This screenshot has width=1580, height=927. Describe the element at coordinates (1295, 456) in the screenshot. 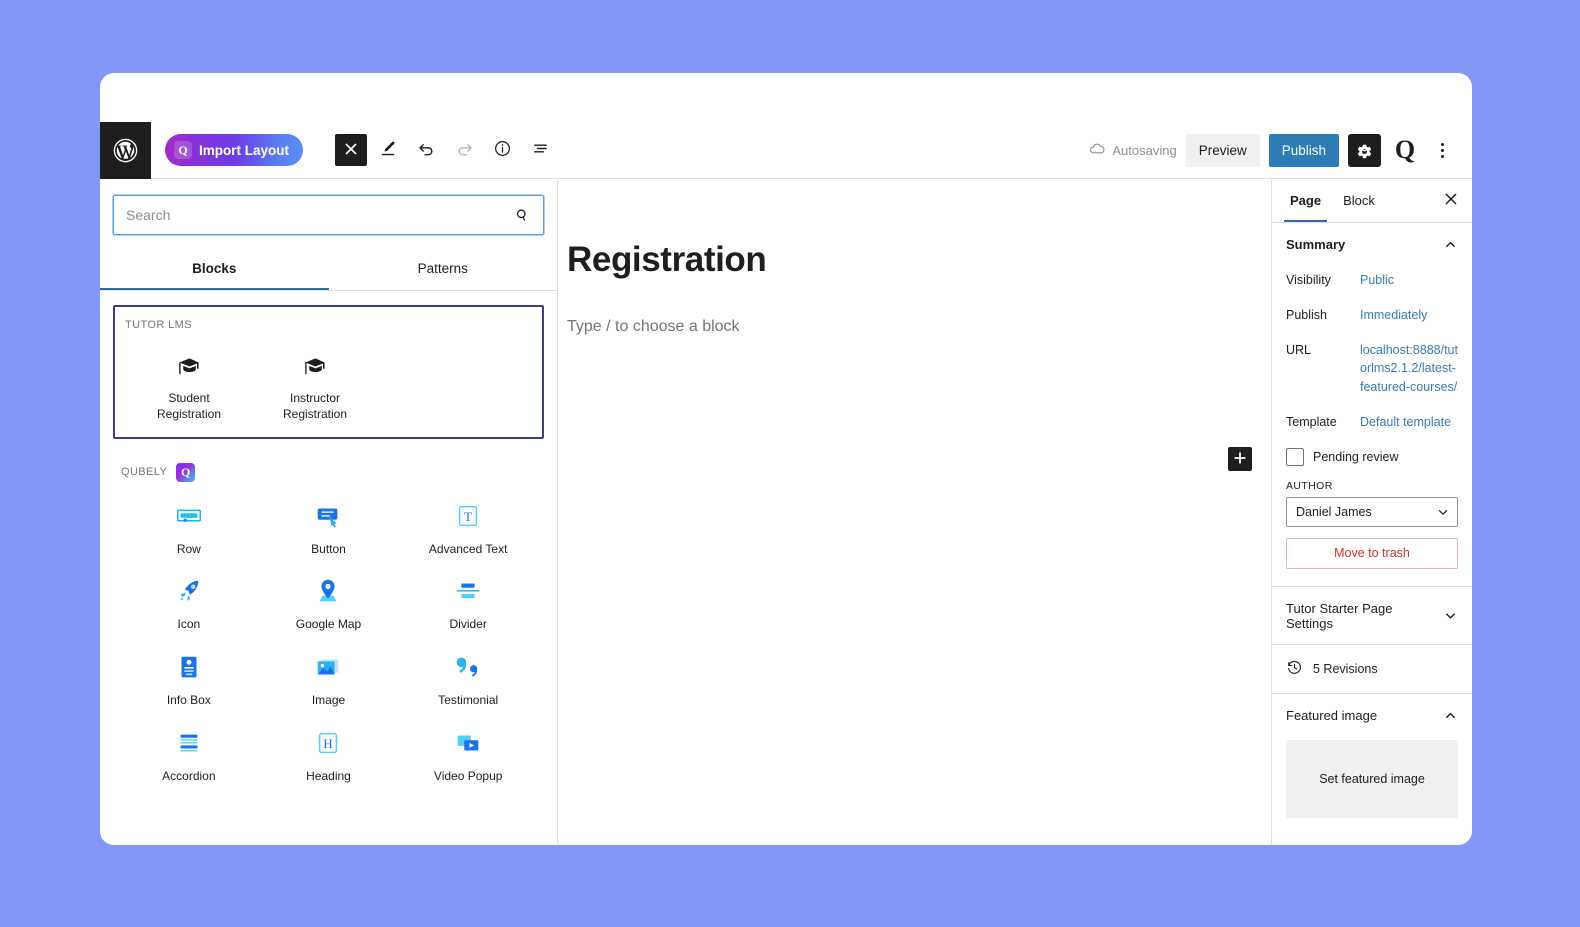

I see `pending-review-checkbox` at that location.